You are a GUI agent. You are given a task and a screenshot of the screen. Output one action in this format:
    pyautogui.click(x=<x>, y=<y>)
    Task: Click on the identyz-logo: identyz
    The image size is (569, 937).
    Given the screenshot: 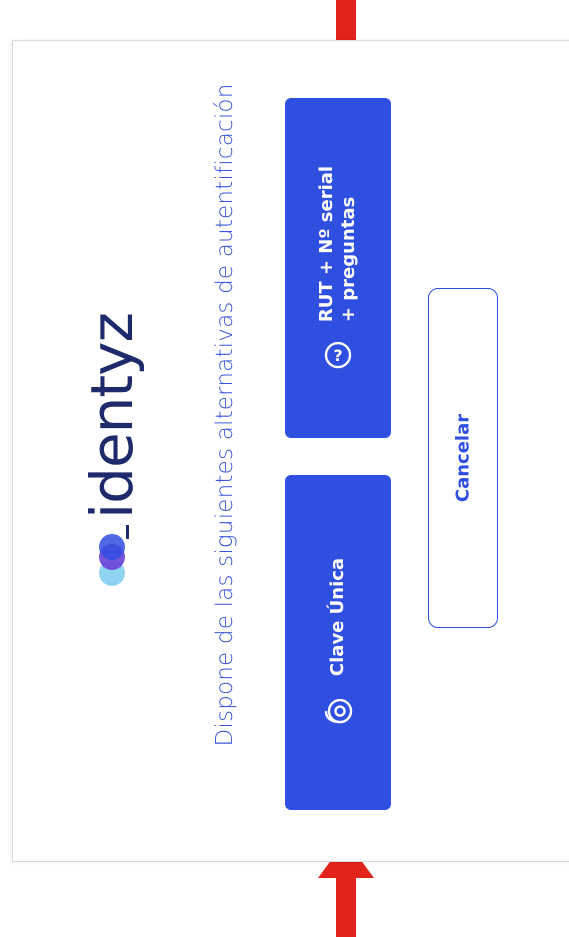 What is the action you would take?
    pyautogui.click(x=112, y=450)
    